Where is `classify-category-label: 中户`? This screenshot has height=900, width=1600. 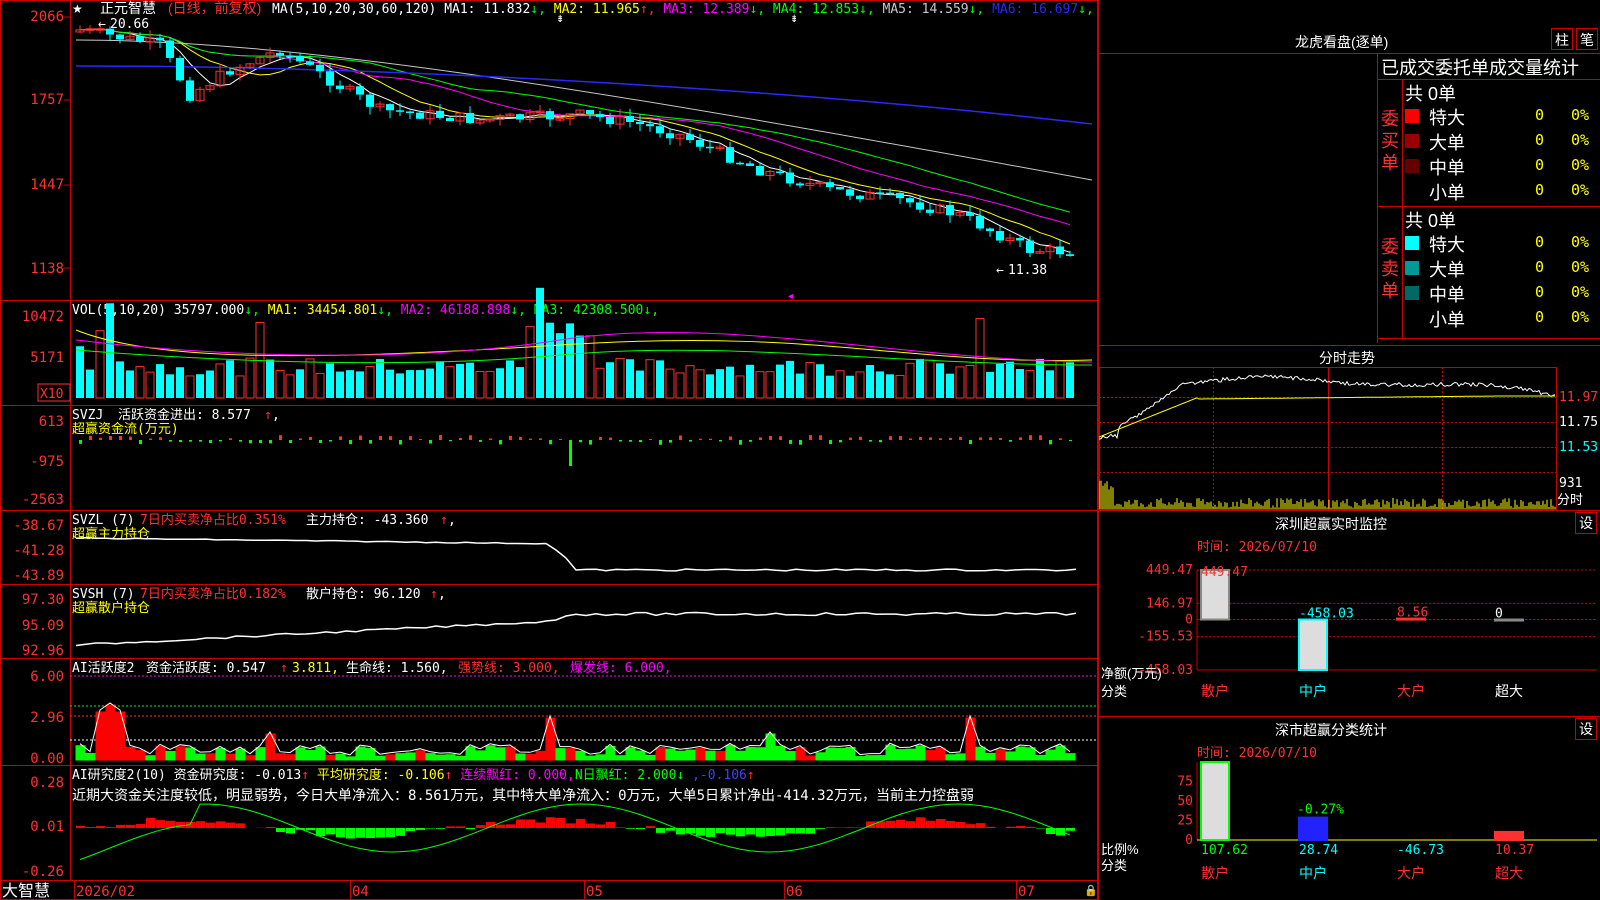 classify-category-label: 中户 is located at coordinates (1313, 873).